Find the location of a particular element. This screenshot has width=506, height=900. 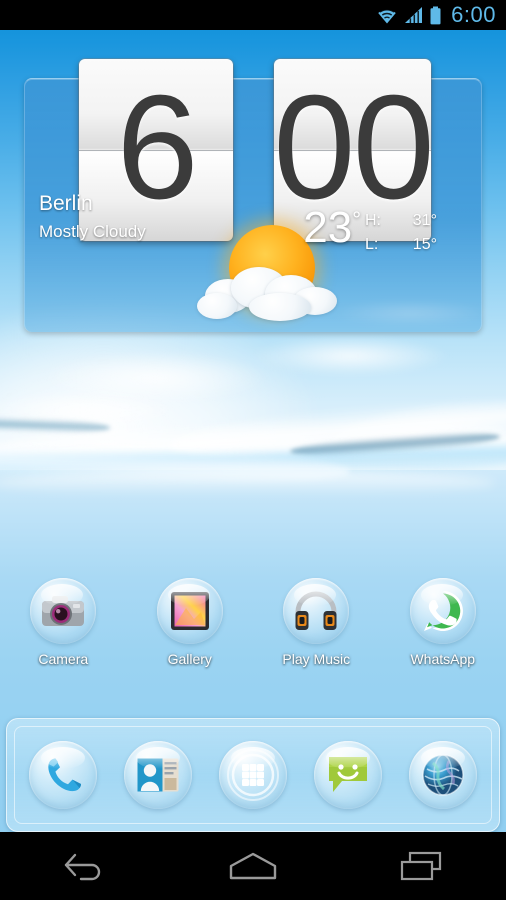

app-shortcut-row: Camera Gallery Play Music WhatsApp is located at coordinates (253, 632).